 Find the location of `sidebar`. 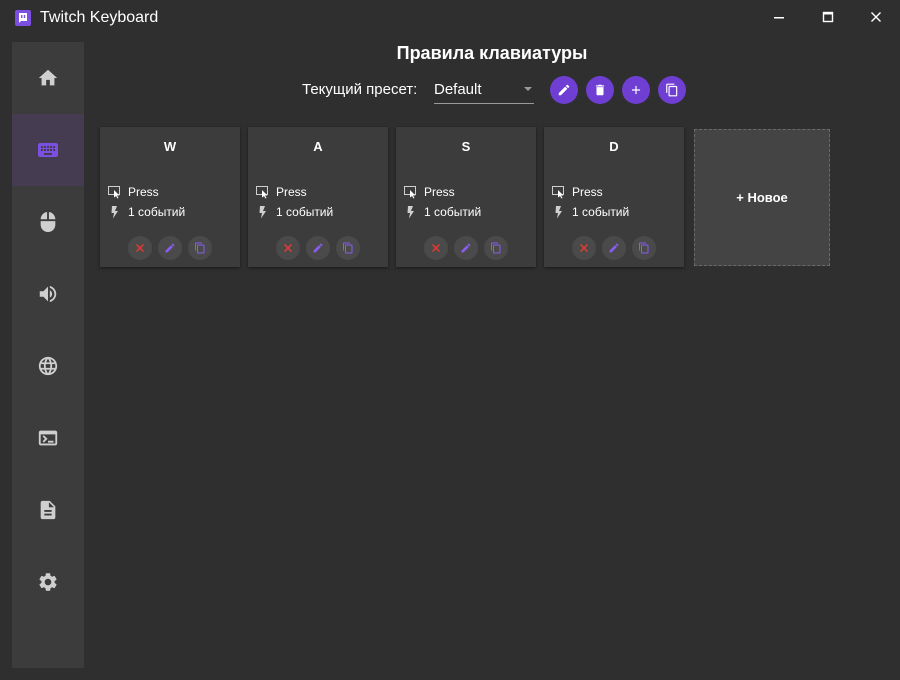

sidebar is located at coordinates (48, 355).